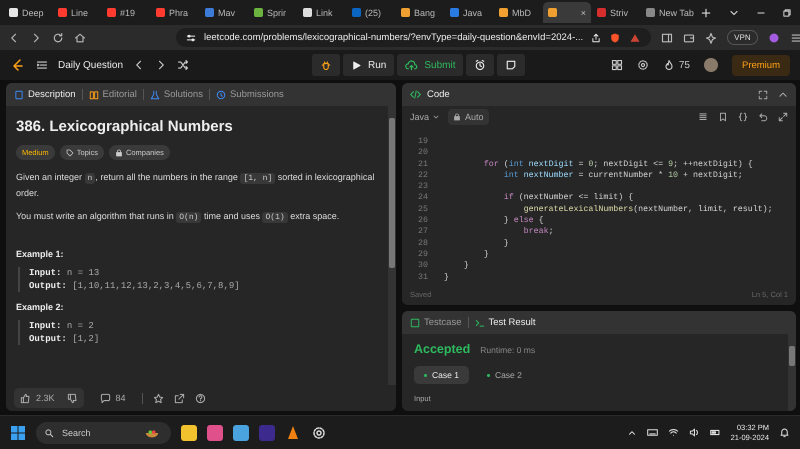  Describe the element at coordinates (322, 12) in the screenshot. I see `browser-tab: Link` at that location.